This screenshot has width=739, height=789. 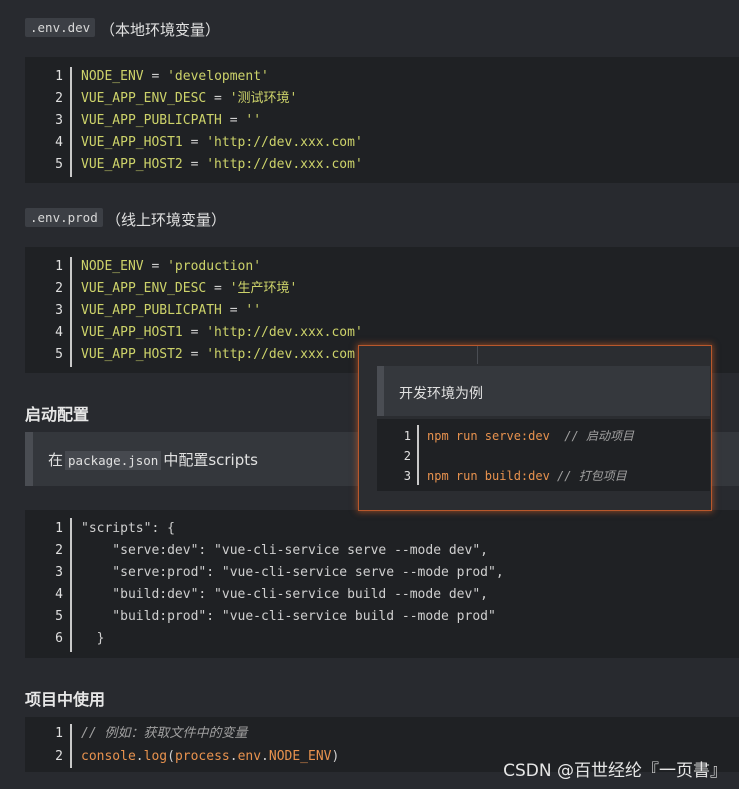 I want to click on startup-heading: 启动配置, so click(x=57, y=414).